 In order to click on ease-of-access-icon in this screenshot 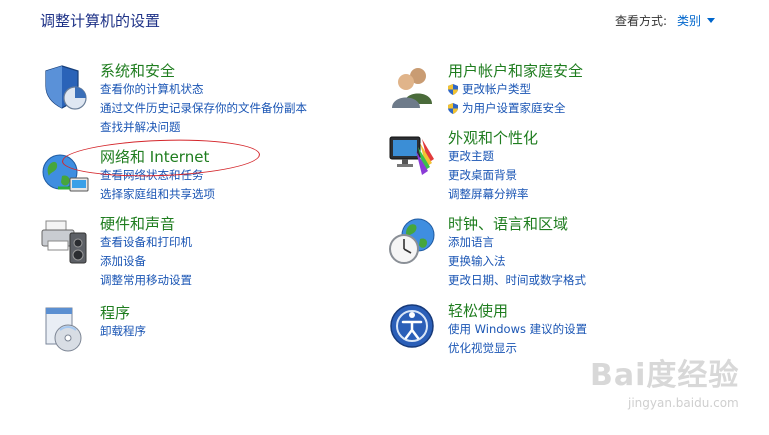, I will do `click(414, 328)`.